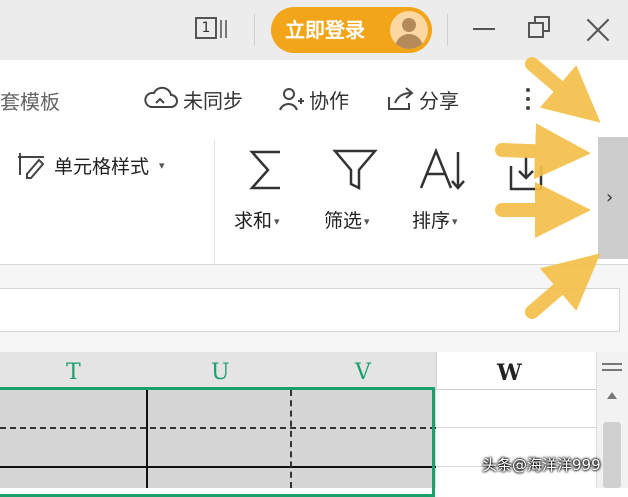  What do you see at coordinates (484, 29) in the screenshot?
I see `minimize-icon` at bounding box center [484, 29].